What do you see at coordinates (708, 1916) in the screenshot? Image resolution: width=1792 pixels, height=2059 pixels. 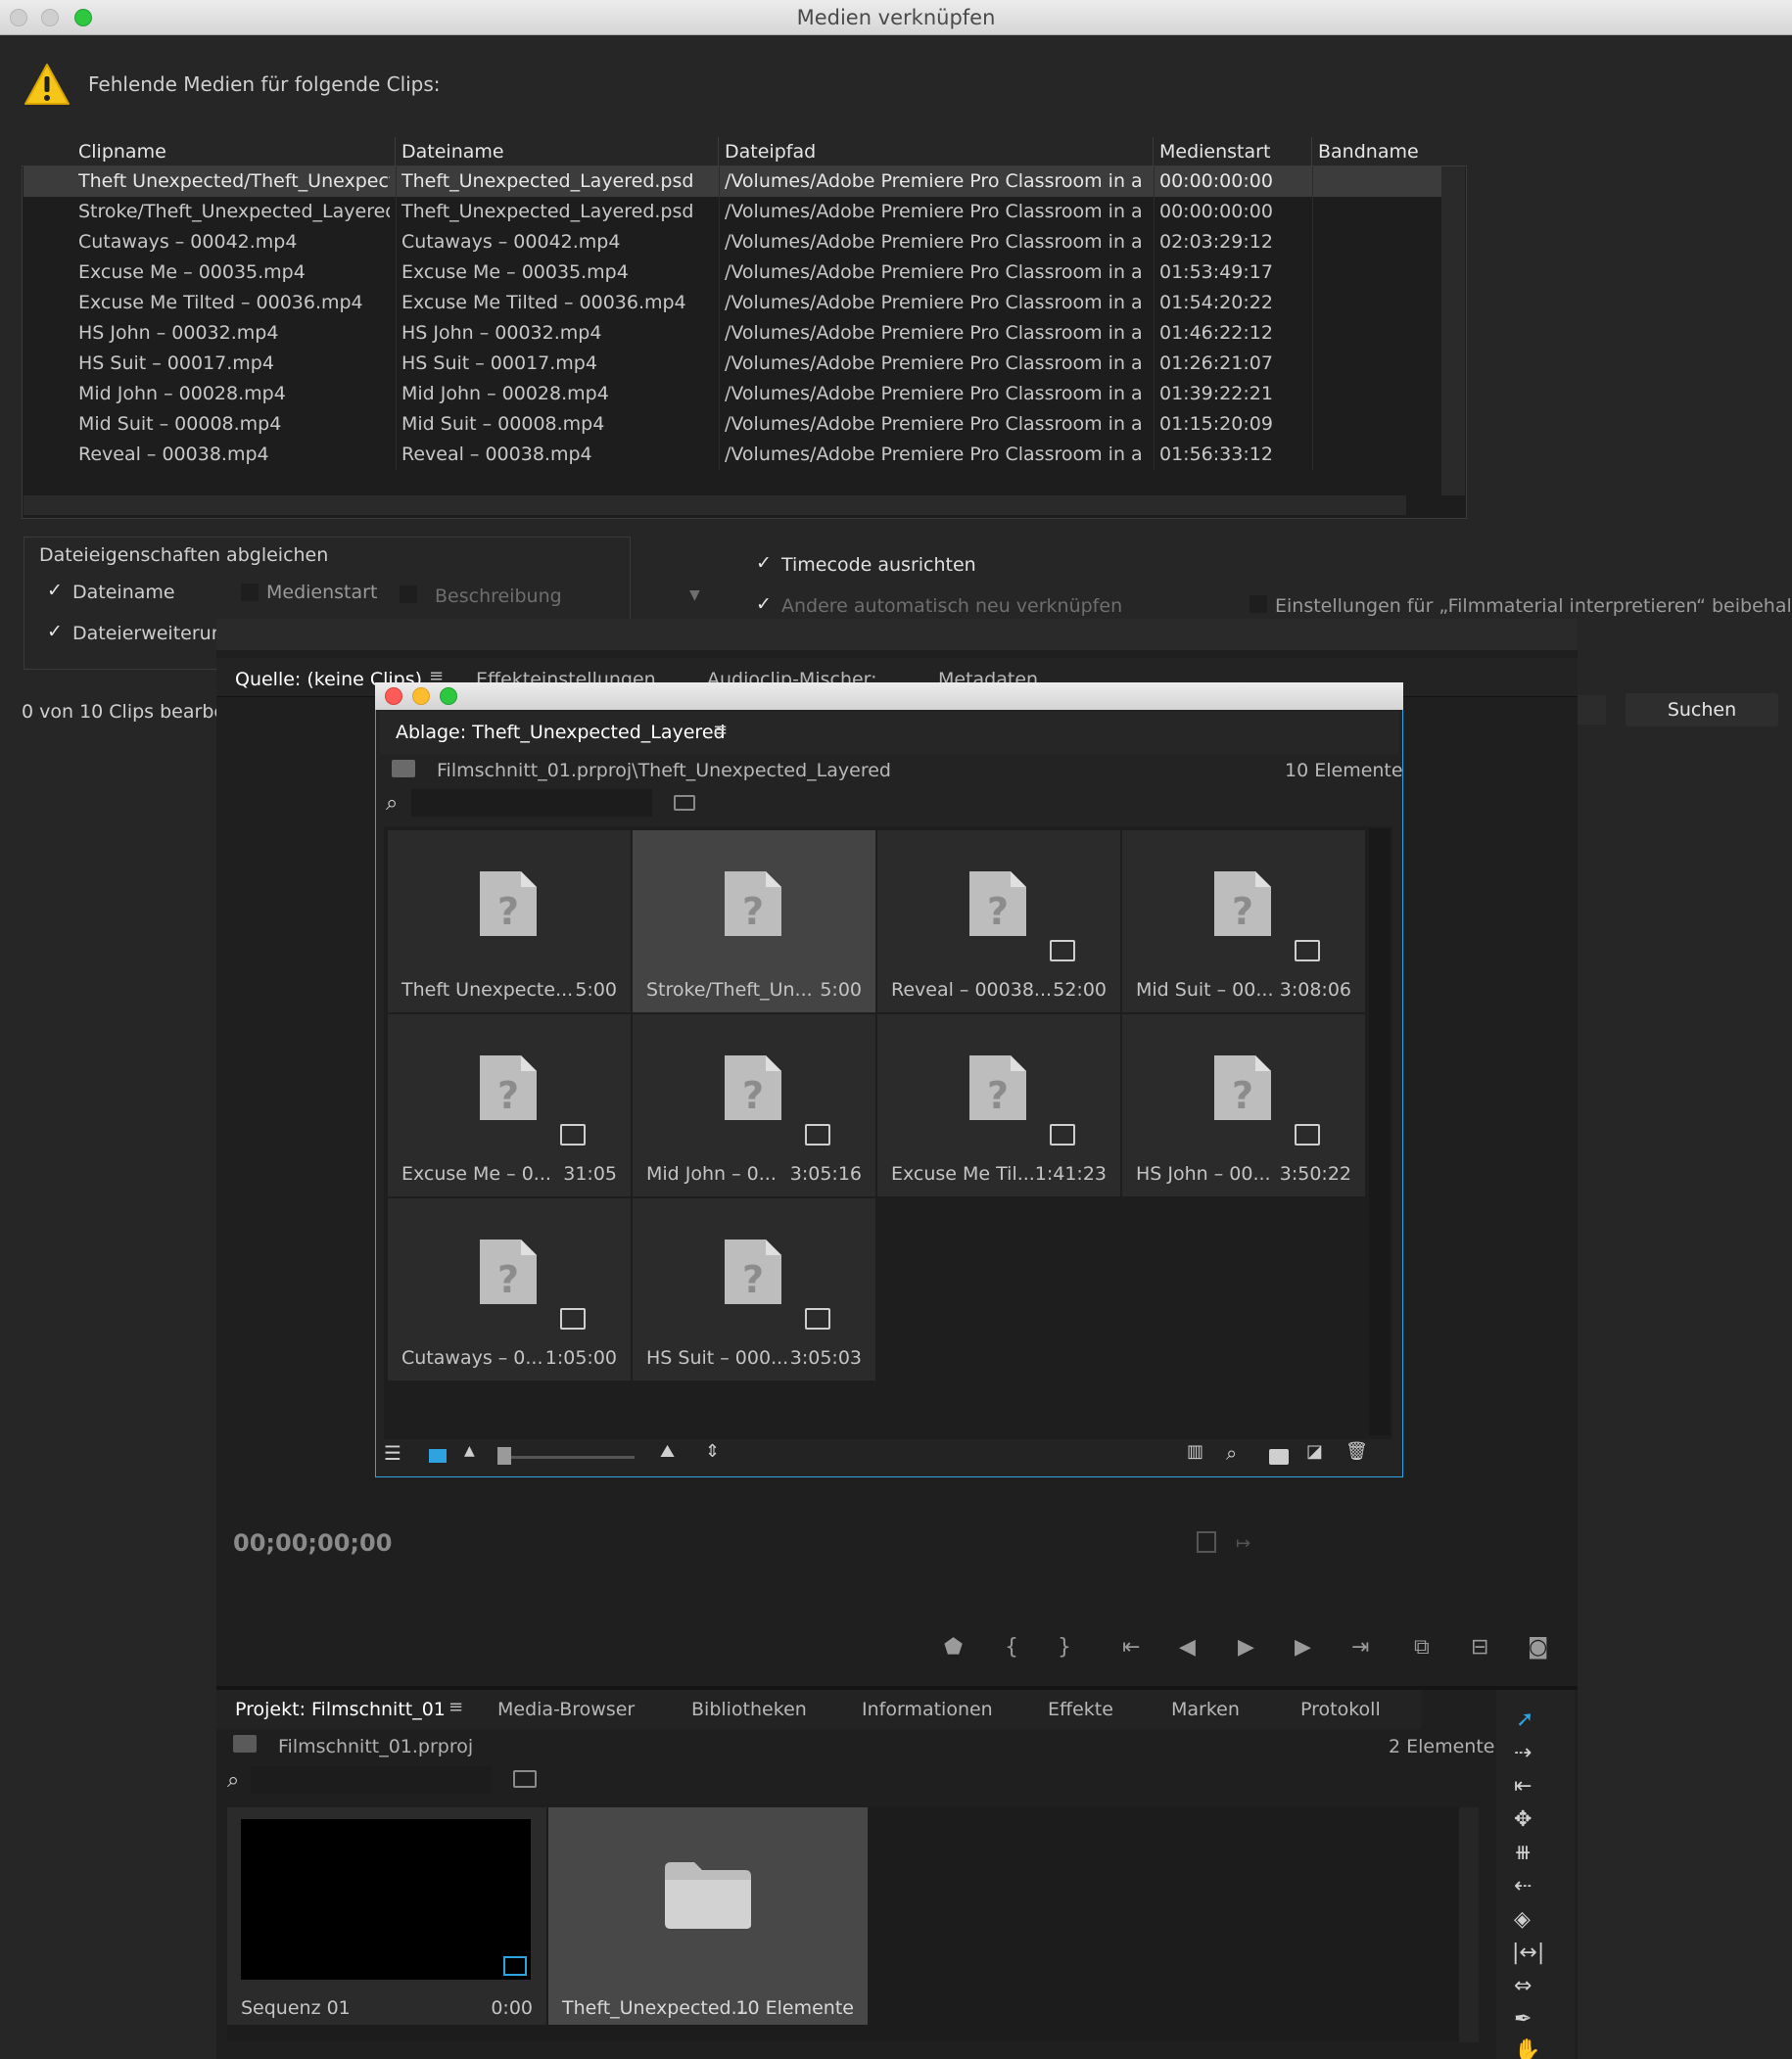 I see `project-item-bin: Theft_Unexpected... 10 Elemente` at bounding box center [708, 1916].